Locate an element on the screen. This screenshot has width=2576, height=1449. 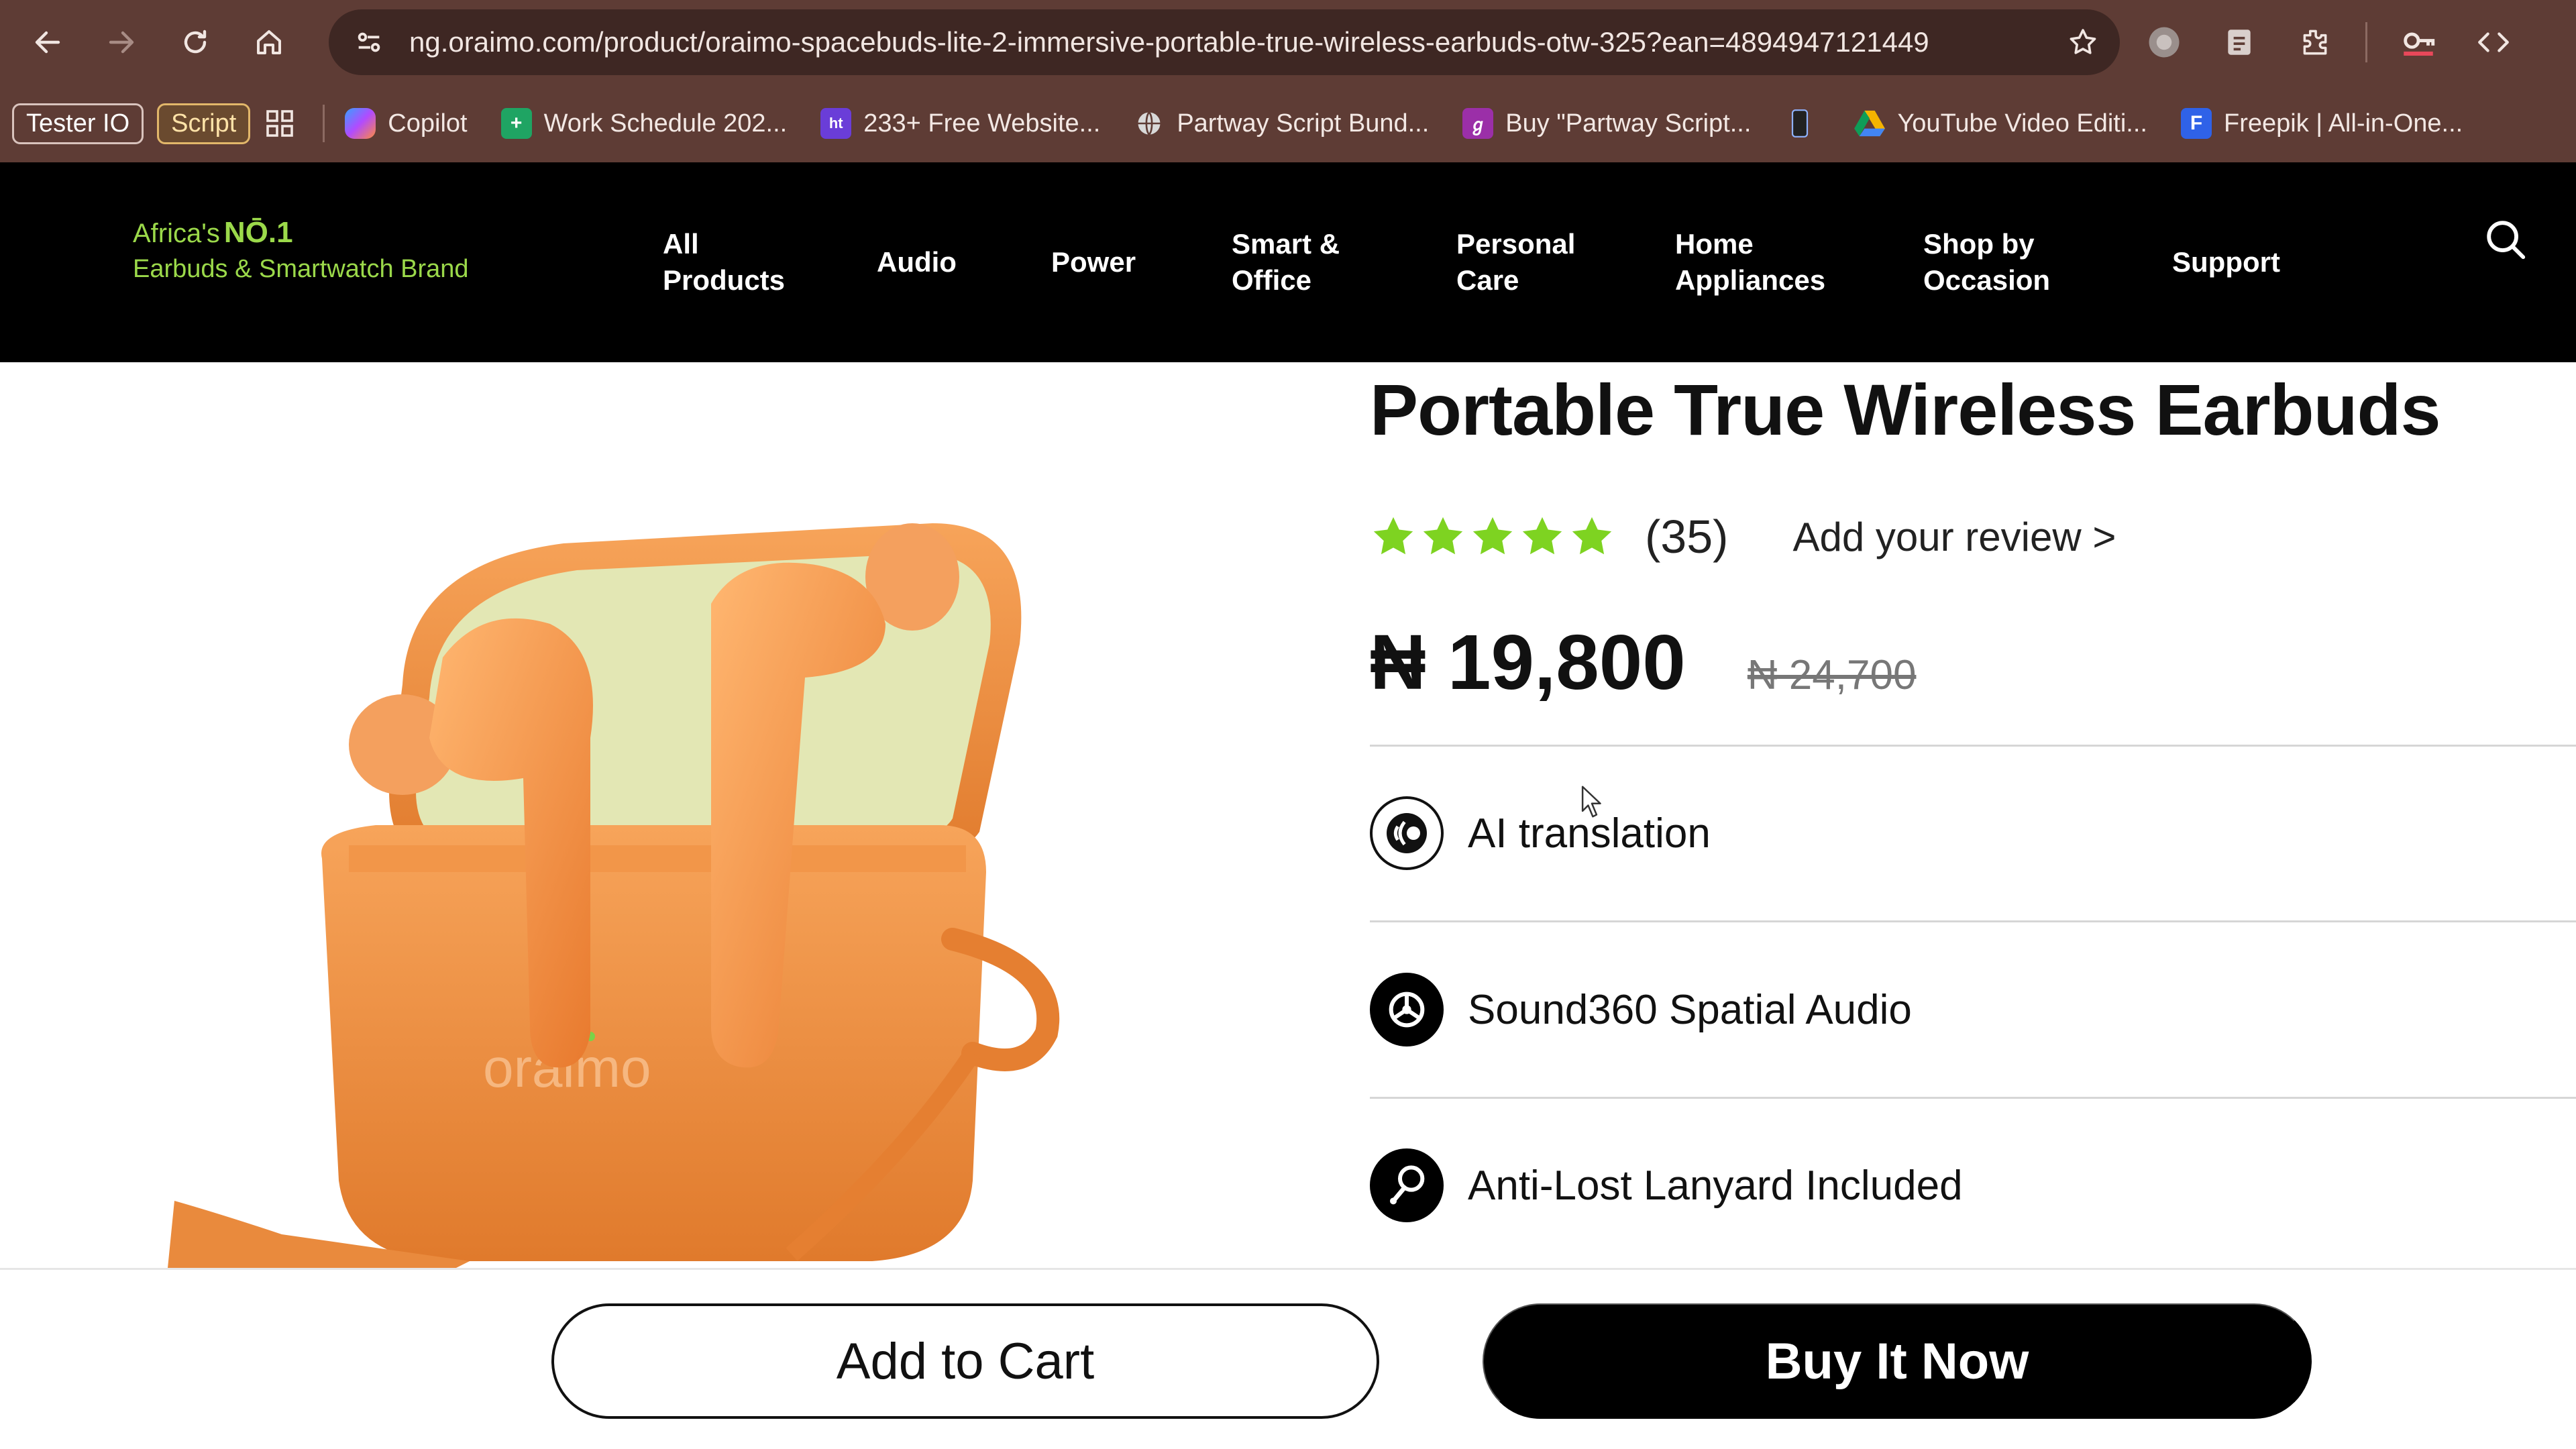
nav-all-products: All Products is located at coordinates (724, 262).